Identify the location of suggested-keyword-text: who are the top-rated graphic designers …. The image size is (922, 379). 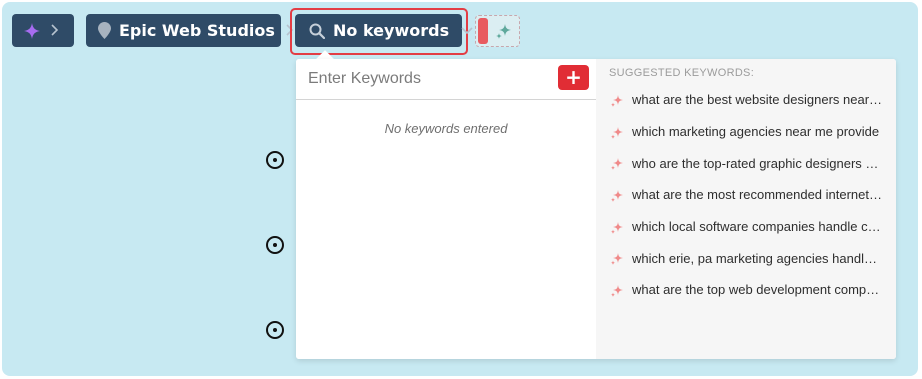
(758, 163).